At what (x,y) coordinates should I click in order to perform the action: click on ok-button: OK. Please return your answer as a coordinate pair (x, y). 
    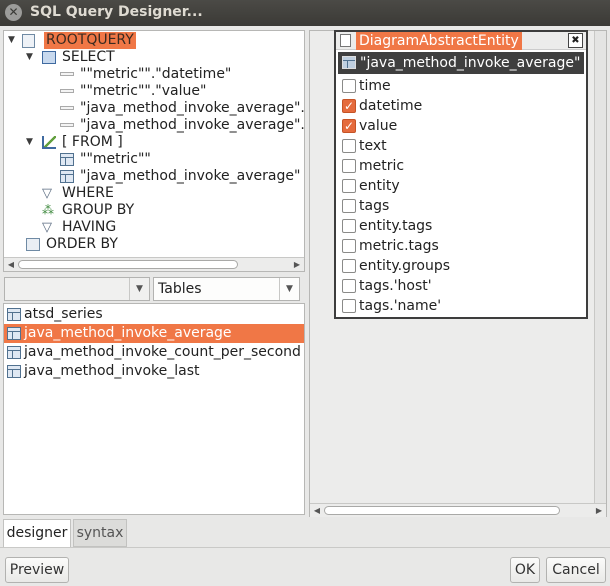
    Looking at the image, I should click on (525, 570).